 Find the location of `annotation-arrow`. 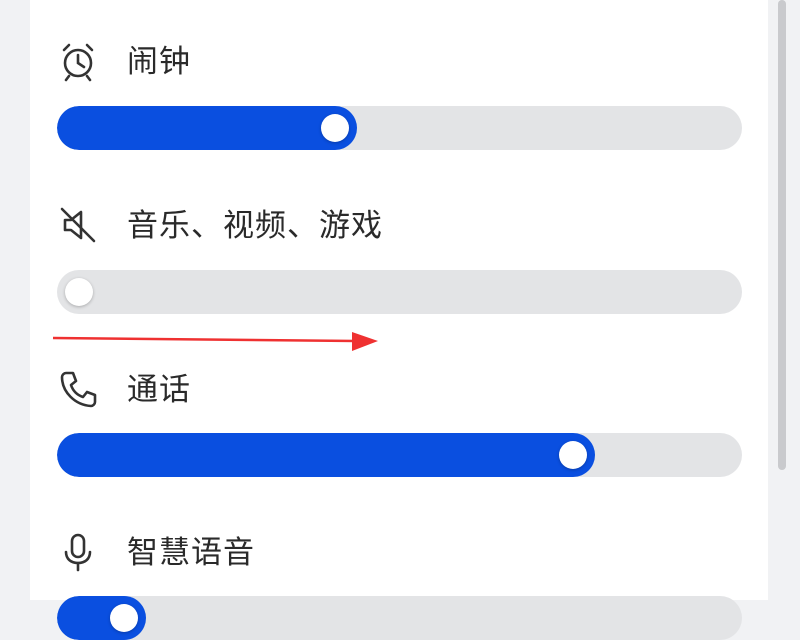

annotation-arrow is located at coordinates (215, 341).